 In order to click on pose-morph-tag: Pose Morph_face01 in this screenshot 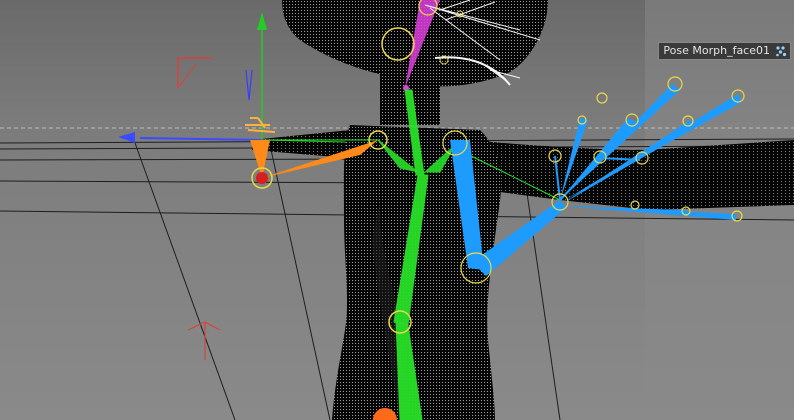, I will do `click(724, 51)`.